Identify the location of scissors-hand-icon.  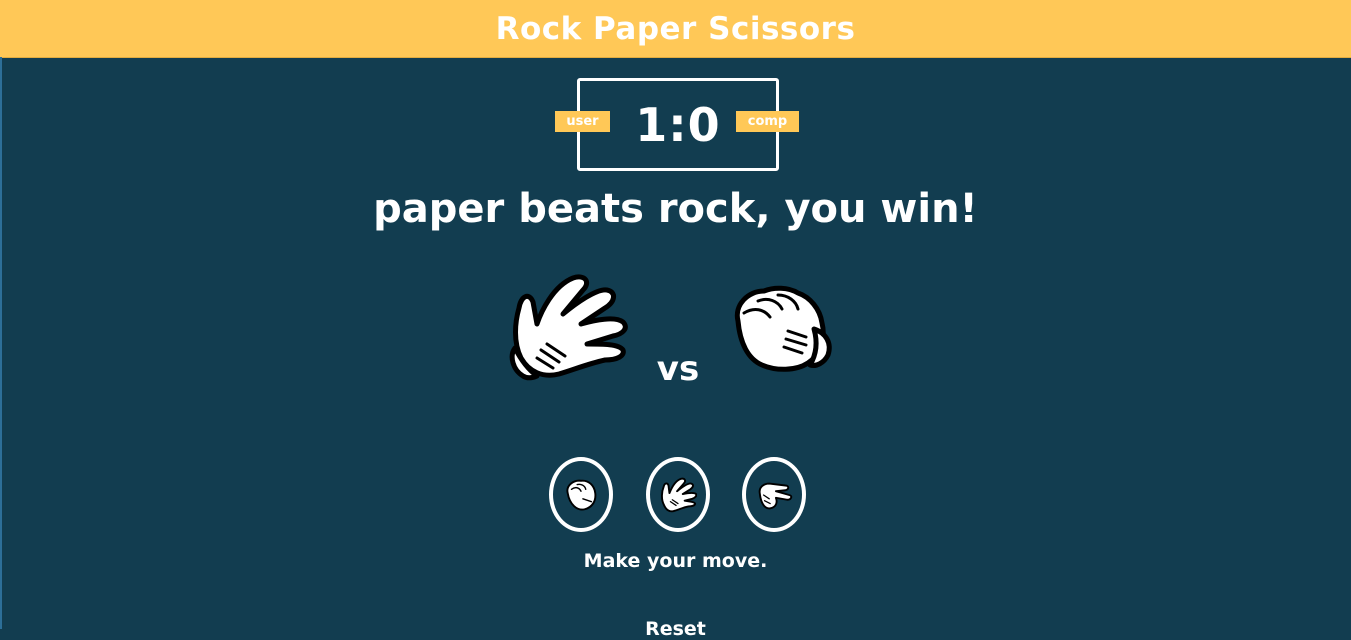
(775, 495).